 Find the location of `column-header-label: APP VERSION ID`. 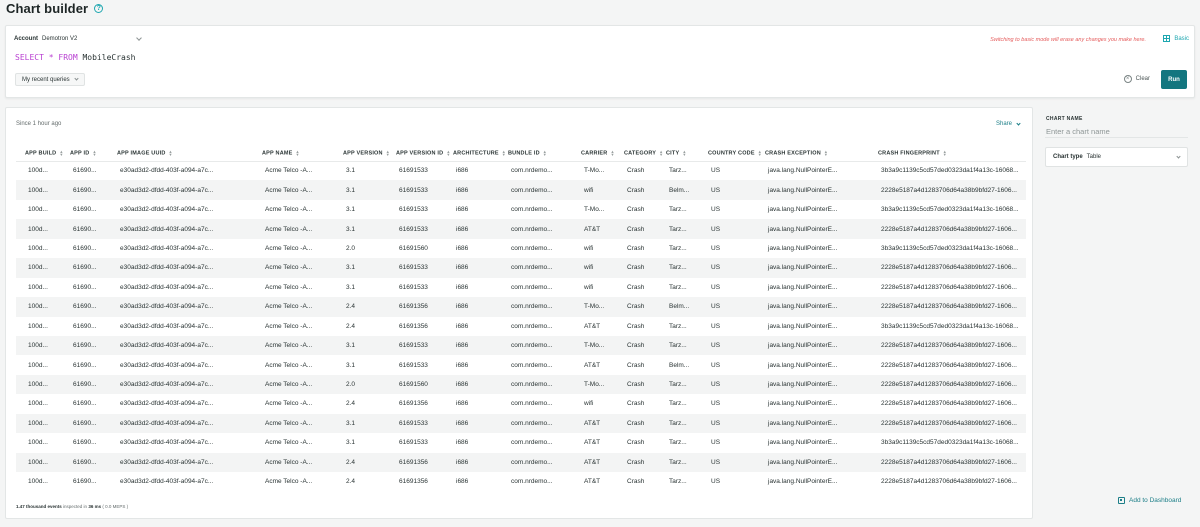

column-header-label: APP VERSION ID is located at coordinates (420, 153).